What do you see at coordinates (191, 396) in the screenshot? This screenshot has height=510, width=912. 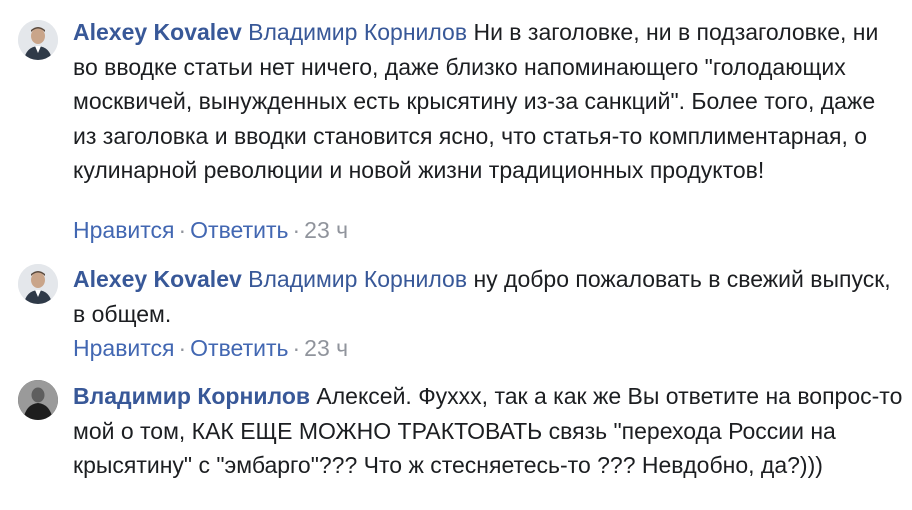 I see `comment-author: Владимир Корнилов` at bounding box center [191, 396].